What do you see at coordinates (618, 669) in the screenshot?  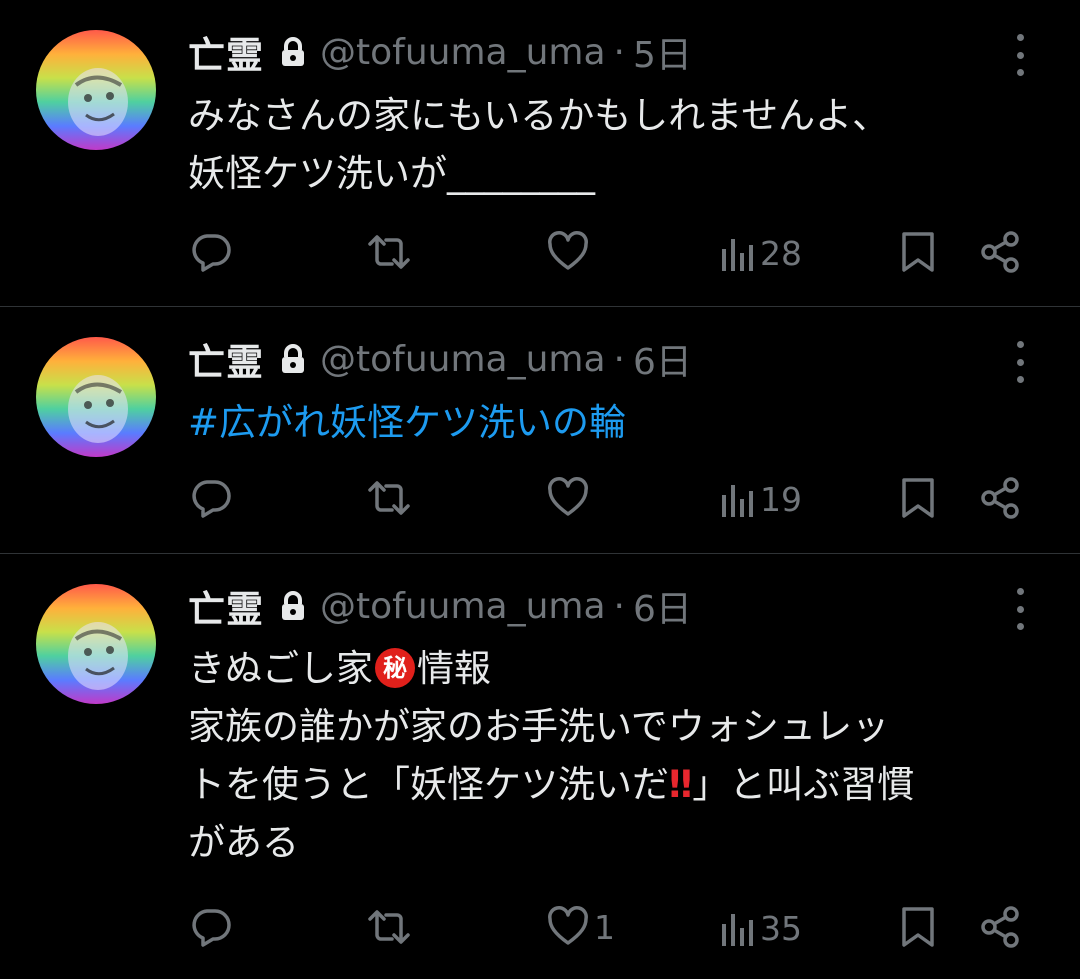 I see `tweet-text-line: きぬごし家秘情報` at bounding box center [618, 669].